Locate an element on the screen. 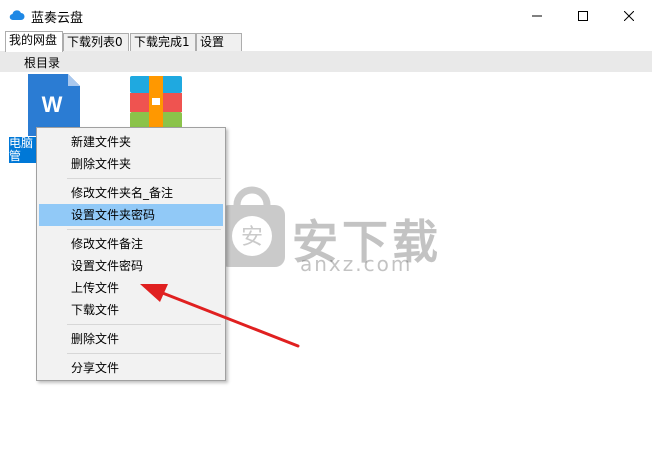  tab-my-disk: 我的网盘 is located at coordinates (34, 41).